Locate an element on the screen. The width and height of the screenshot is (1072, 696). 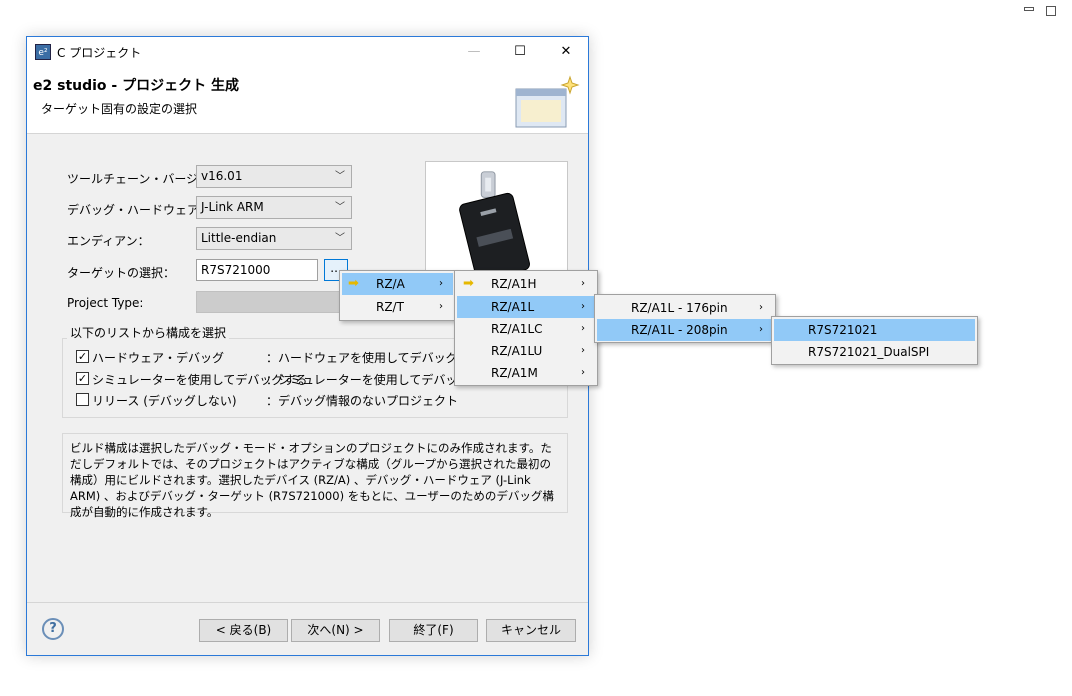
menu-item-rz-a1lu: RZ/A1LU › is located at coordinates (526, 351).